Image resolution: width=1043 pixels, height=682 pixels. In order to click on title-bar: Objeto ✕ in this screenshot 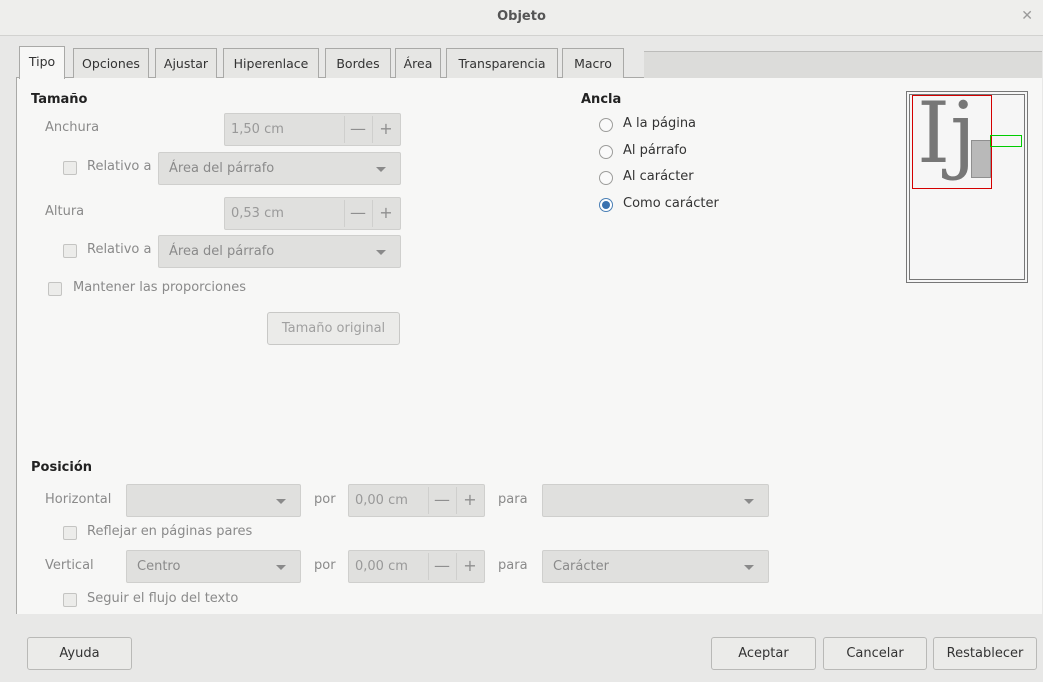, I will do `click(521, 18)`.